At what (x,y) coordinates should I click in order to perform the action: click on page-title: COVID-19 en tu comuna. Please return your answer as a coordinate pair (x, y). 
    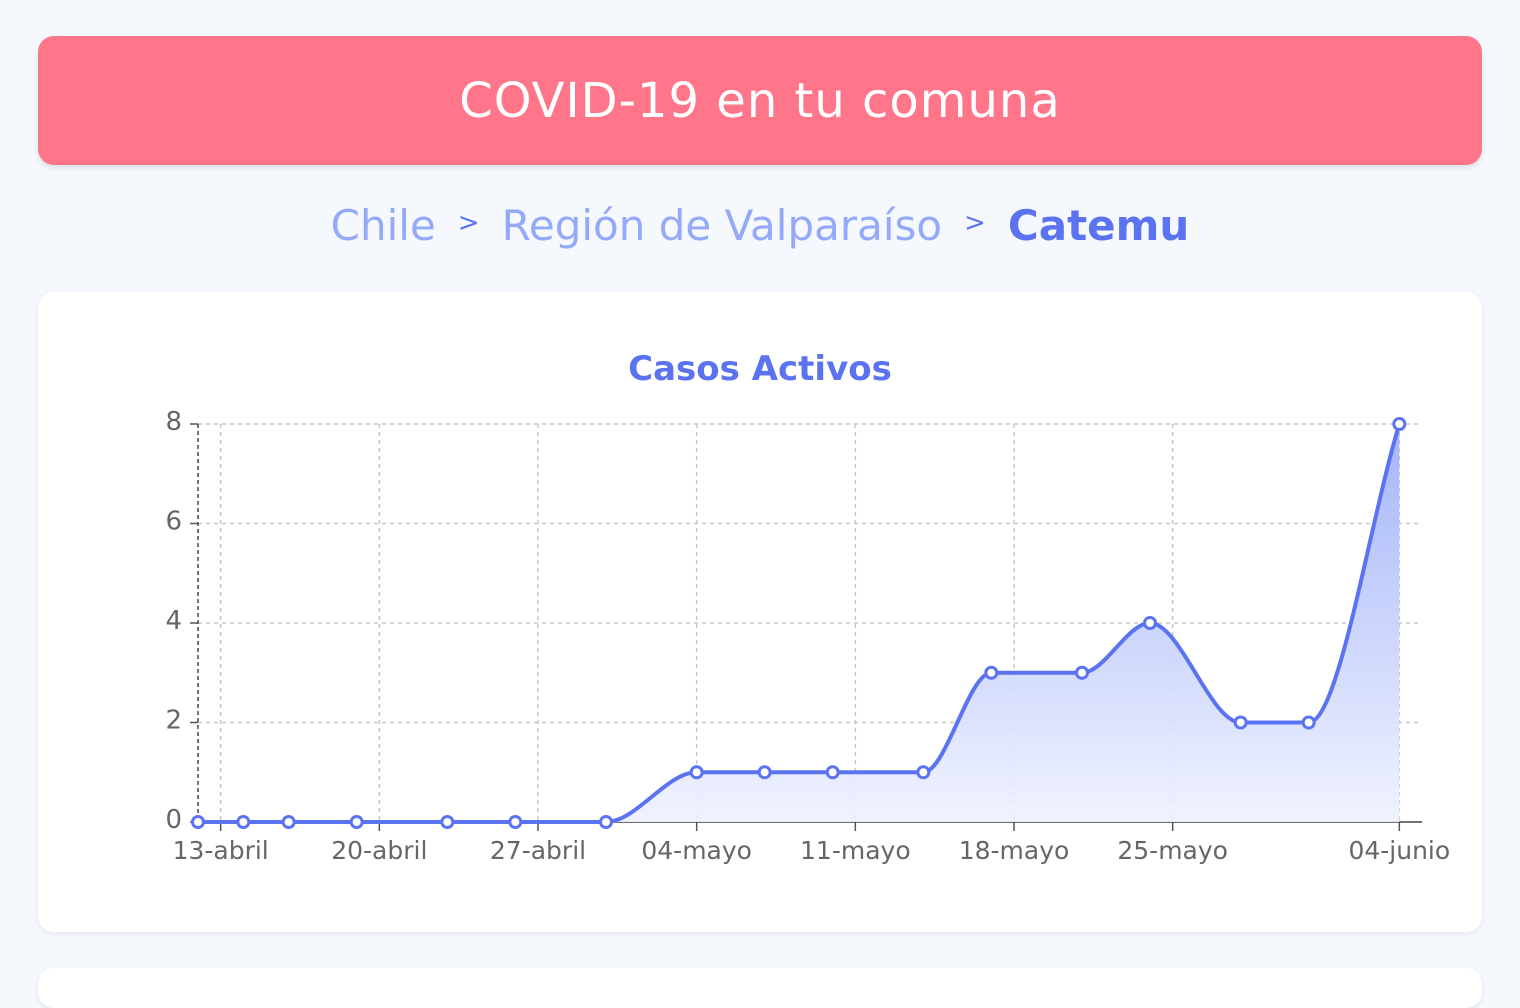
    Looking at the image, I should click on (760, 100).